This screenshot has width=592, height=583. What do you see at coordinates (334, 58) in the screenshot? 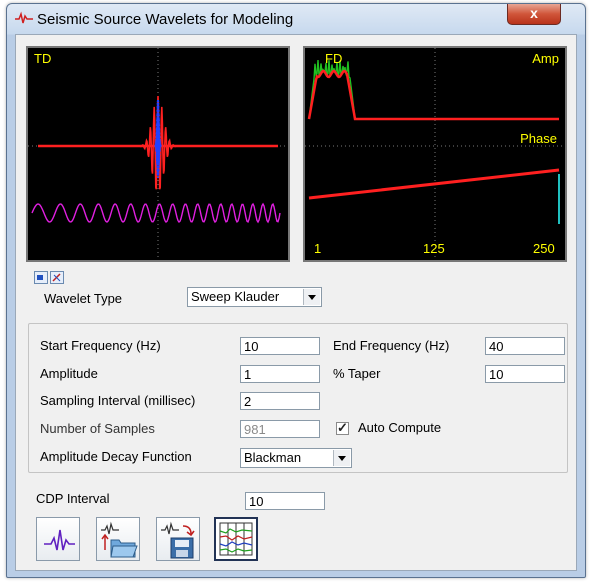
I see `fd-label: FD` at bounding box center [334, 58].